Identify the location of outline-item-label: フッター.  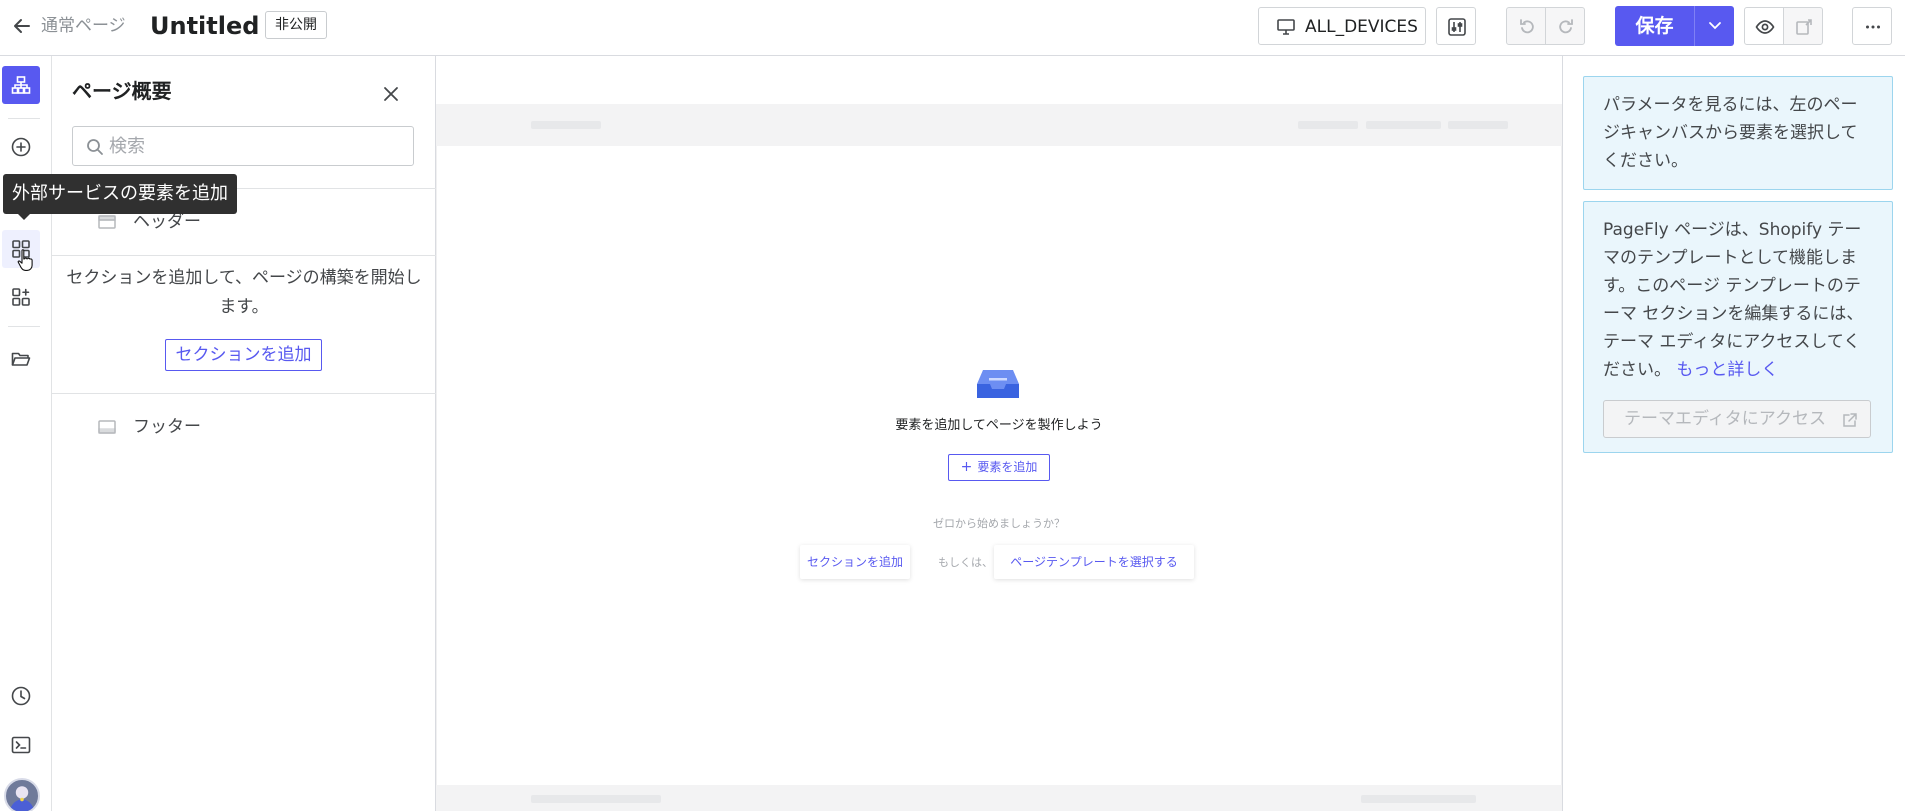
(167, 427).